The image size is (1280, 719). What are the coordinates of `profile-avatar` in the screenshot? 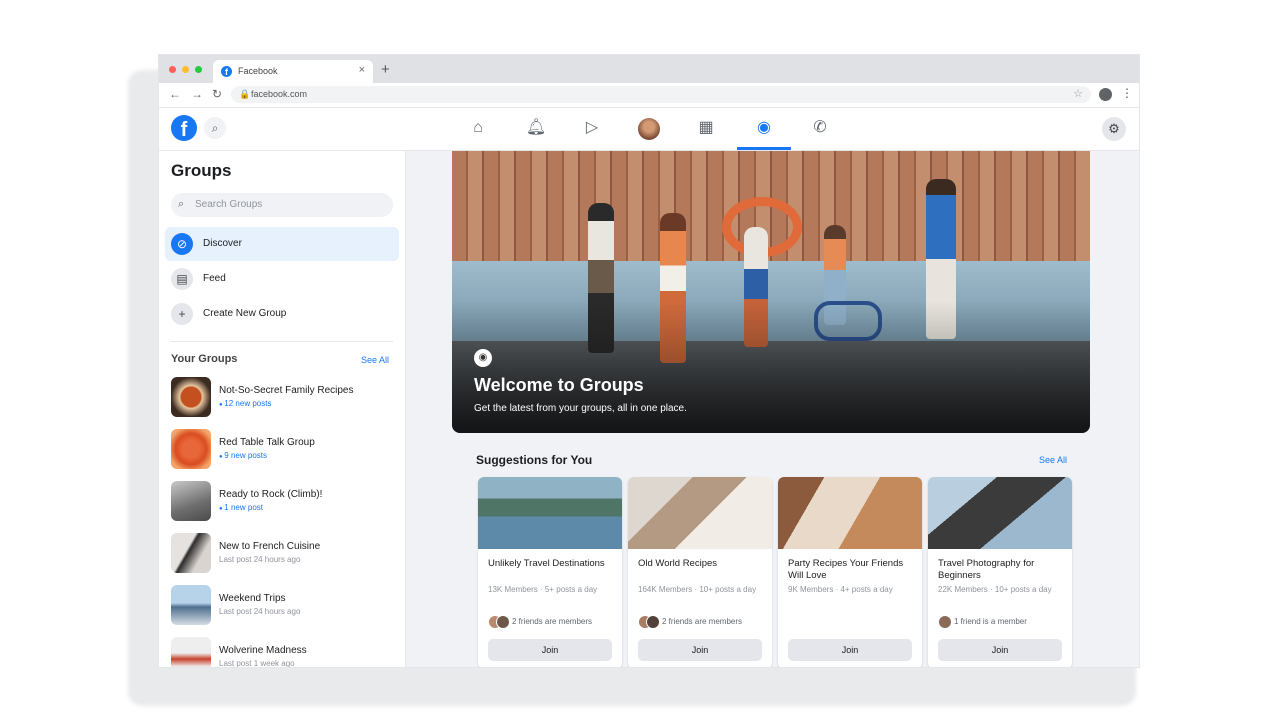 It's located at (649, 129).